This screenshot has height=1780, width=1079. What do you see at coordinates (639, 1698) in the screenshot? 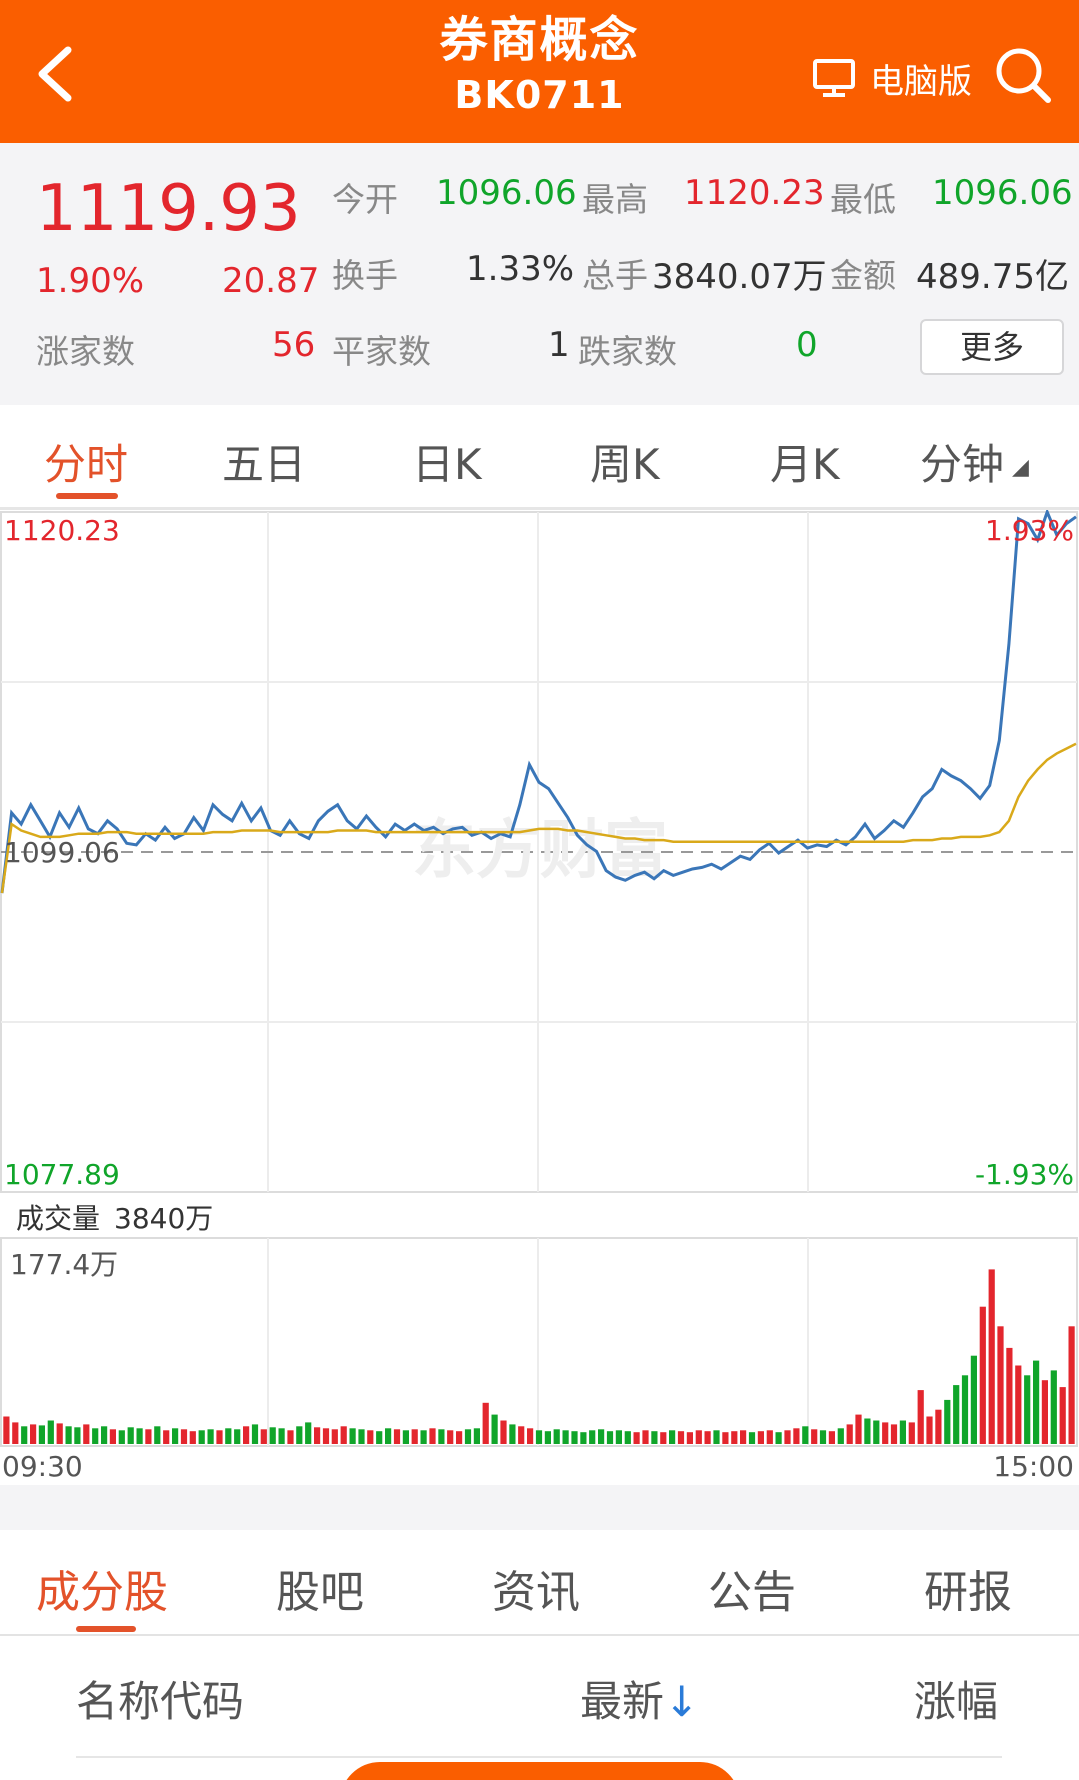
I see `column-latest: 最新↓` at bounding box center [639, 1698].